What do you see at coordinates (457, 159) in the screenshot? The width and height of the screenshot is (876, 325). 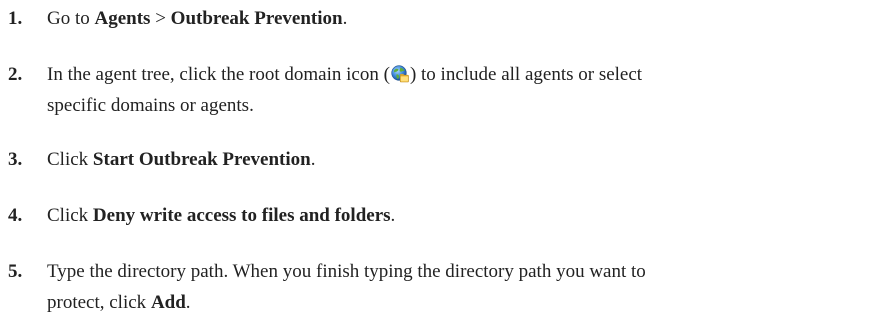 I see `step-text: Click Start Outbreak Prevention.` at bounding box center [457, 159].